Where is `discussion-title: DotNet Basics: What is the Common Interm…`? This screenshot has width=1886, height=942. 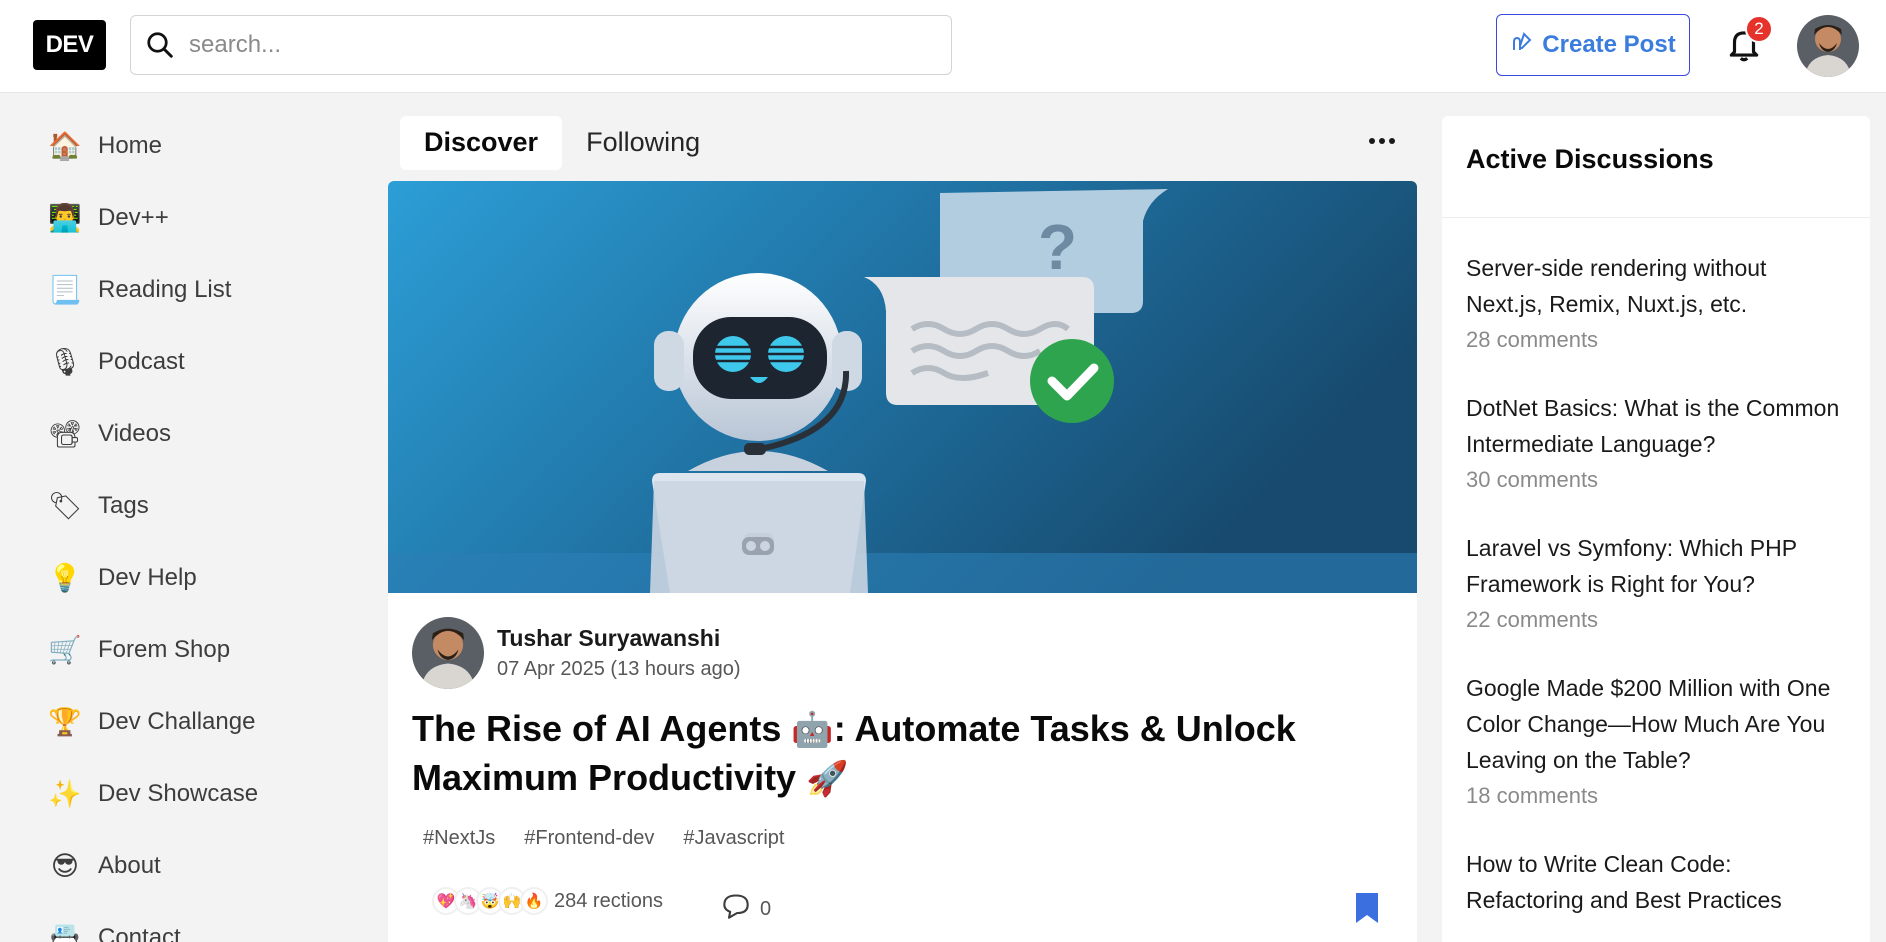 discussion-title: DotNet Basics: What is the Common Interm… is located at coordinates (1656, 426).